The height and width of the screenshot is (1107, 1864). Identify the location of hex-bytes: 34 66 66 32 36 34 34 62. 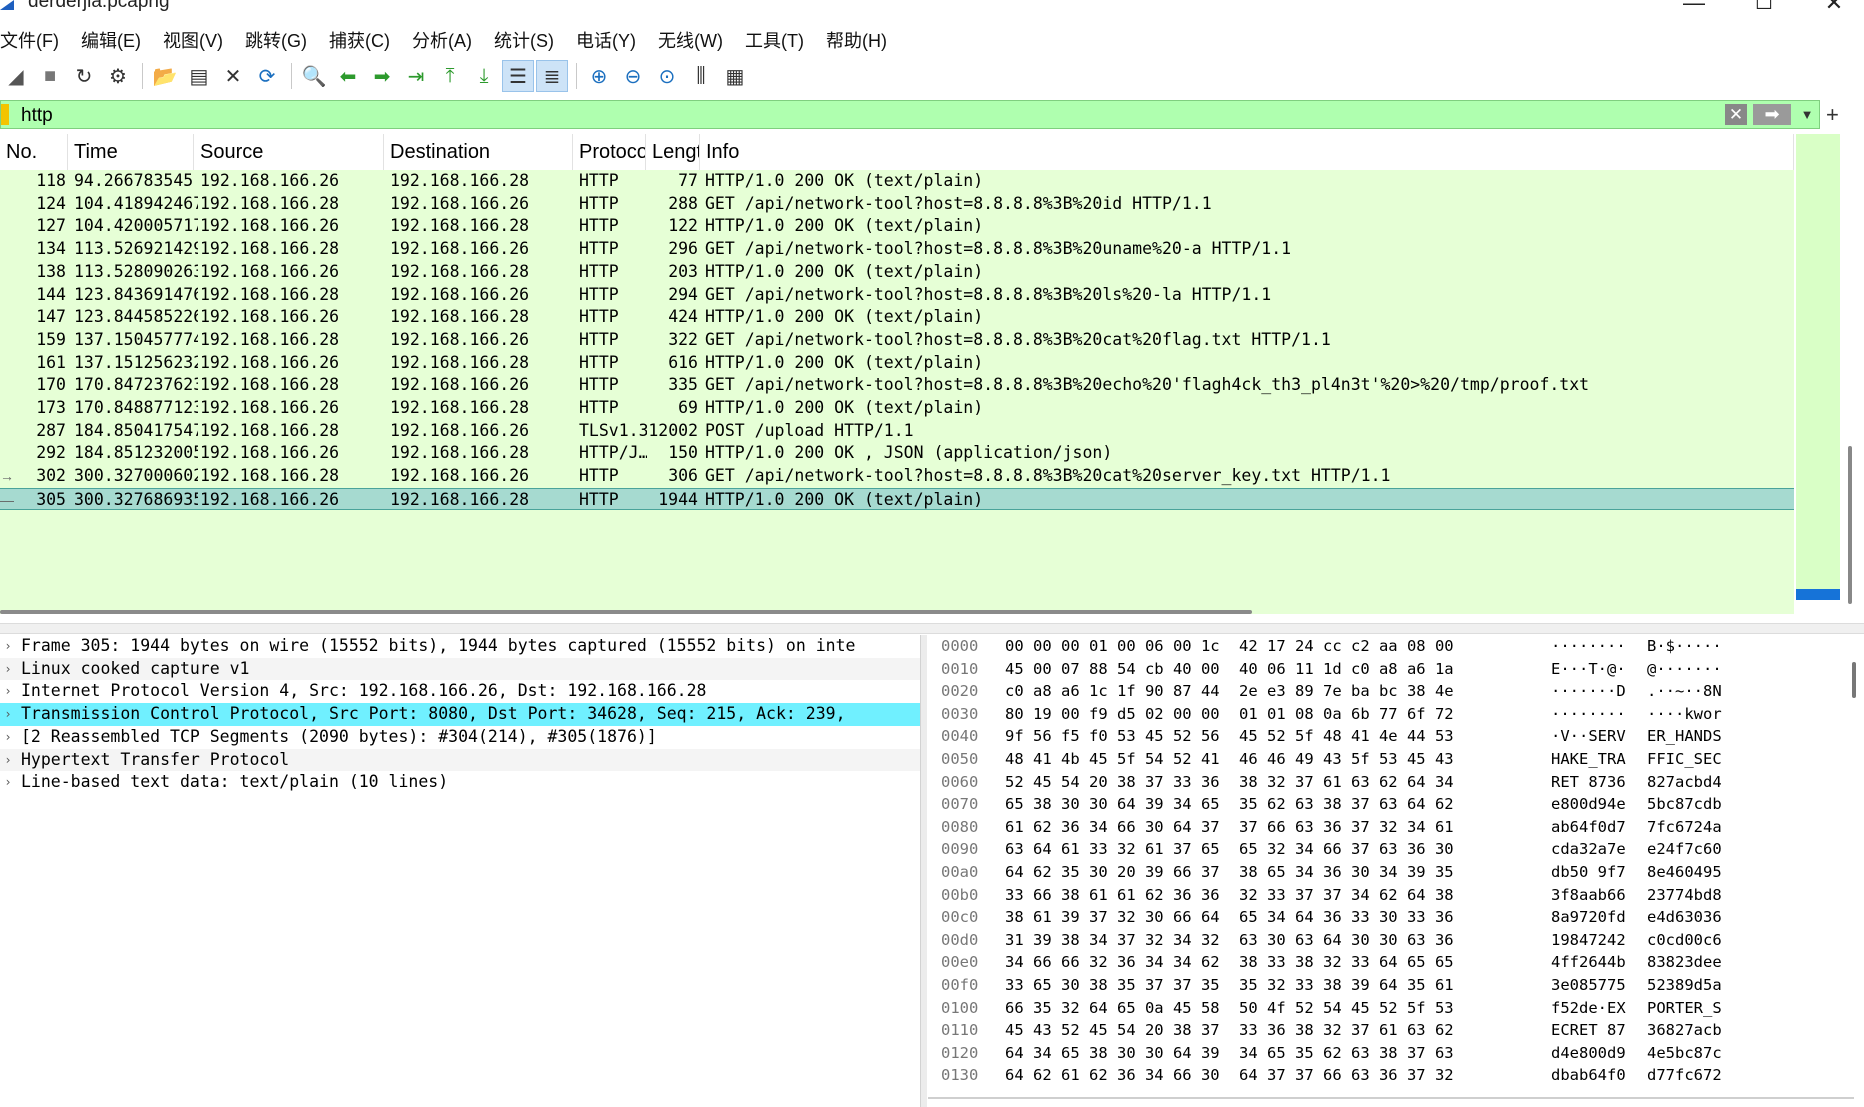
(1112, 962).